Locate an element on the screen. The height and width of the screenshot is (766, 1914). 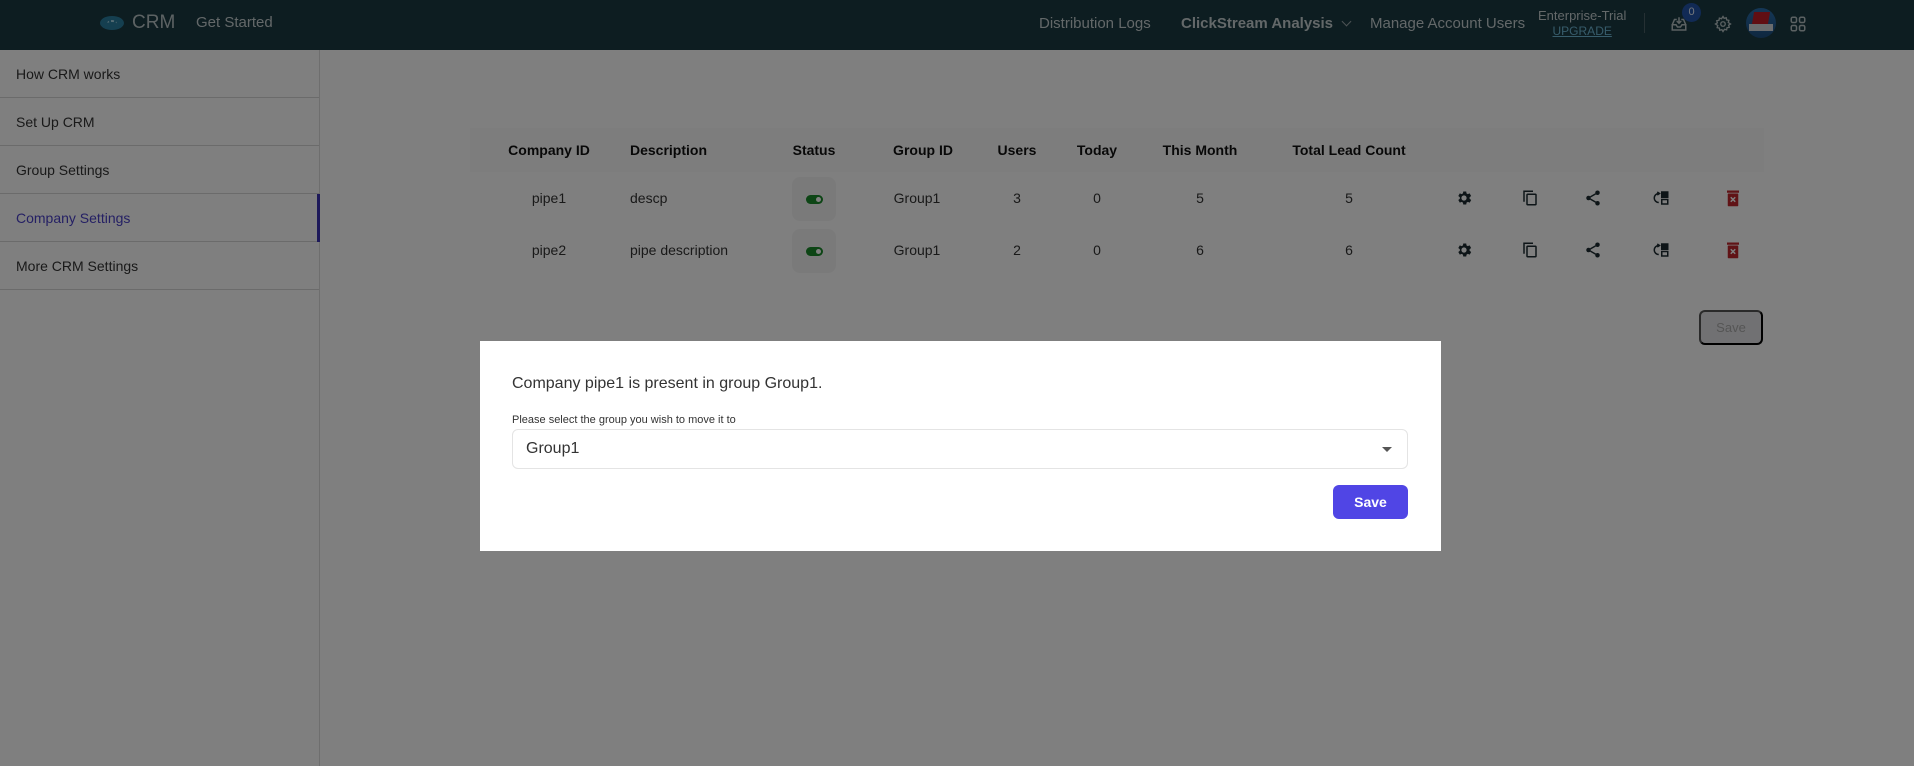
dialog-save-button: Save is located at coordinates (1370, 502).